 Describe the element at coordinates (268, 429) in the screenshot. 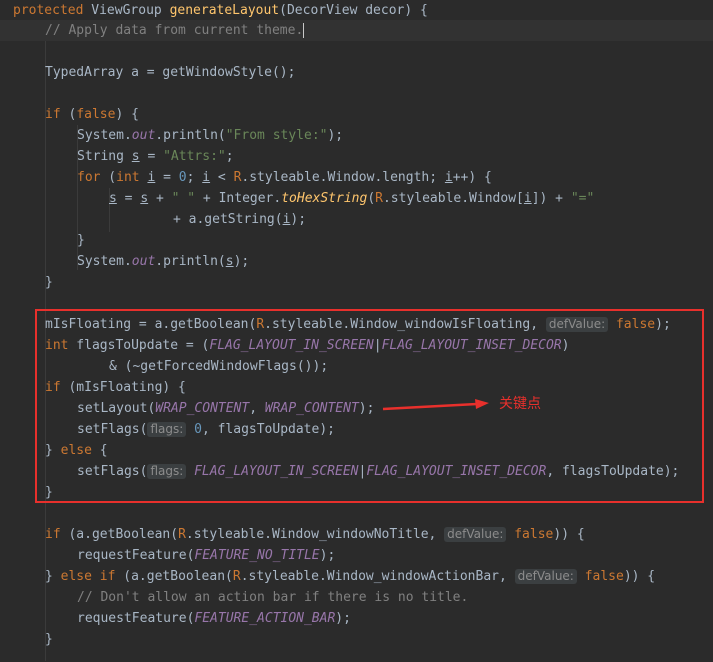

I see `code-text: , flagsToUpdate);` at that location.